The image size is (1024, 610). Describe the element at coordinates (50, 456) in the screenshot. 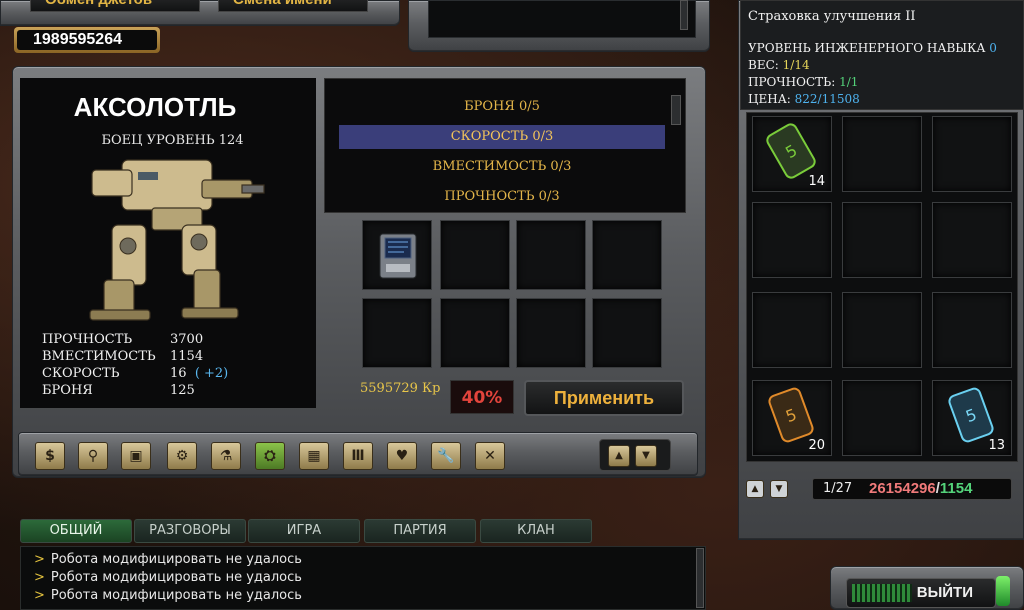

I see `dollar-icon: $` at that location.